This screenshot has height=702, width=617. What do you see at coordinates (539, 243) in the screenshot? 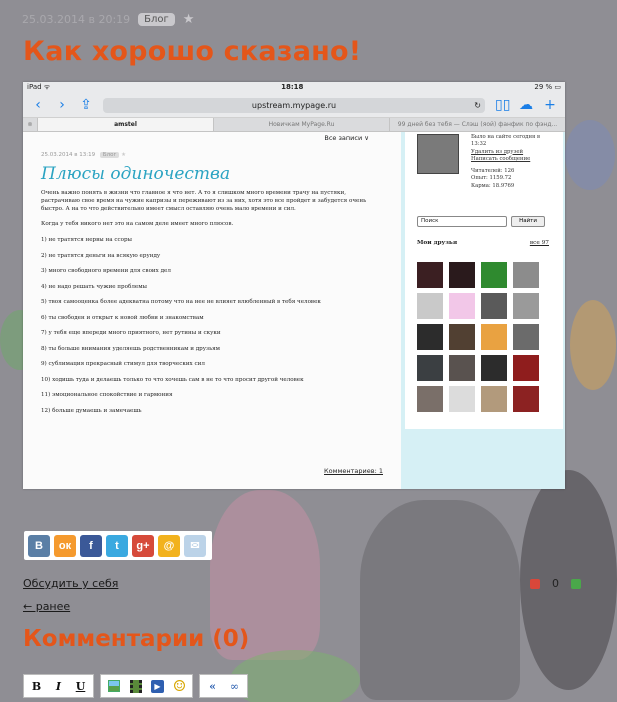
I see `friends-all-link: все 97` at bounding box center [539, 243].